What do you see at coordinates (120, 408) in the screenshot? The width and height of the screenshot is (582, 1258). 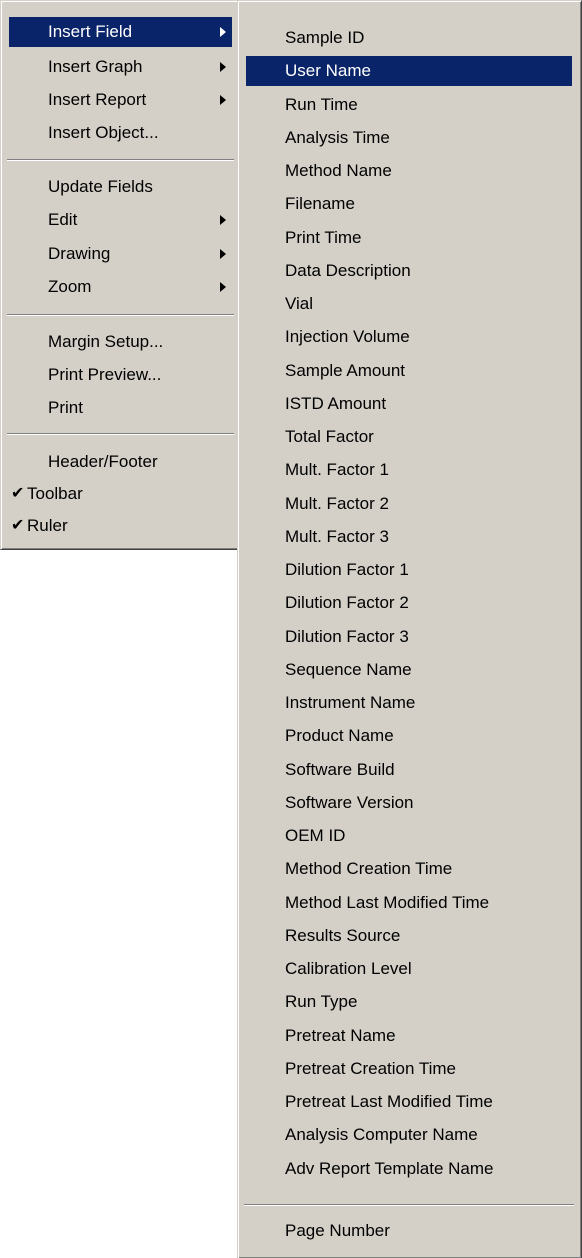 I see `menu-item-print: Print` at bounding box center [120, 408].